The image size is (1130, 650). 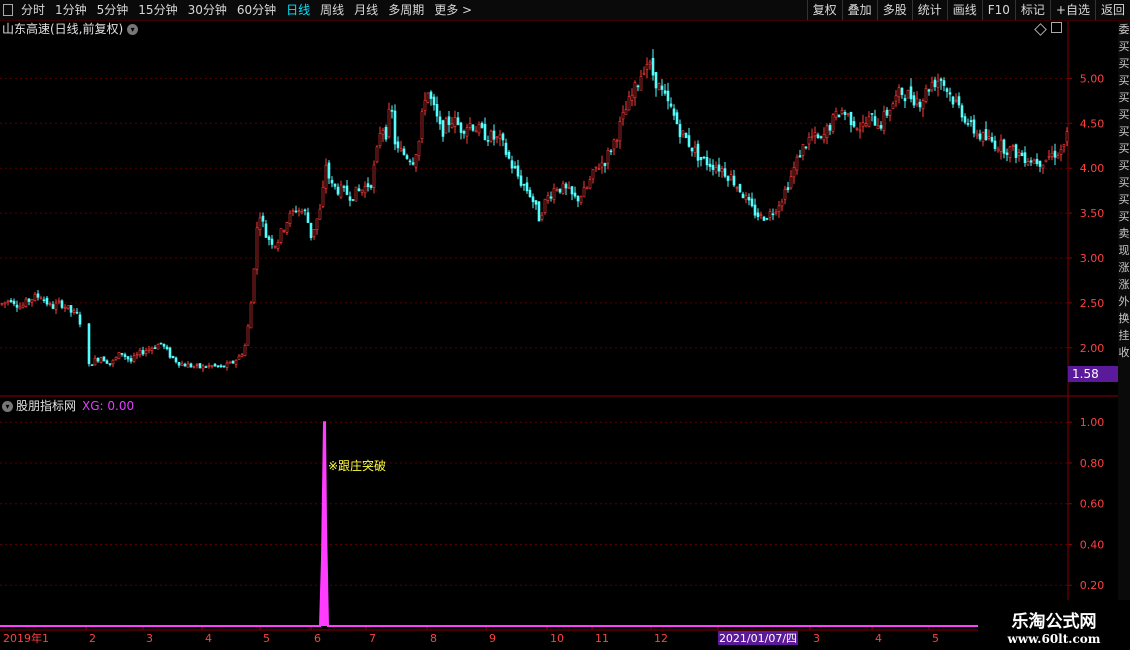 I want to click on indicator-header: ▾ 股朋指标网 XG: 0.00, so click(x=68, y=406).